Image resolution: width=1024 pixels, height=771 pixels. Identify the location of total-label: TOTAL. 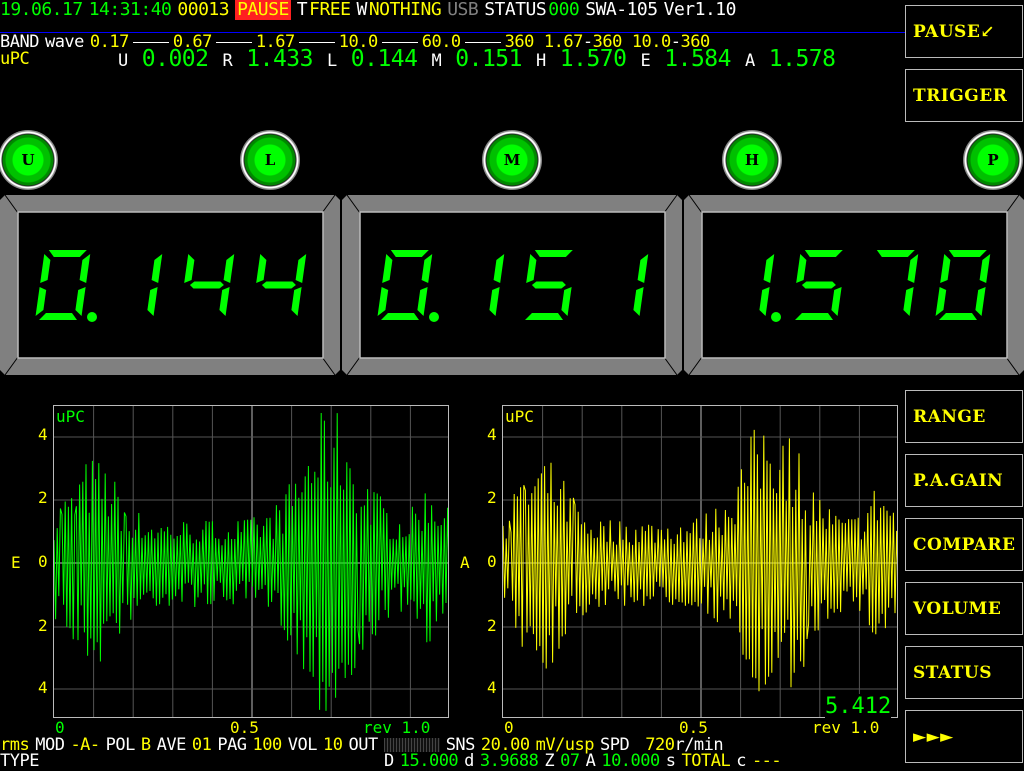
(706, 761).